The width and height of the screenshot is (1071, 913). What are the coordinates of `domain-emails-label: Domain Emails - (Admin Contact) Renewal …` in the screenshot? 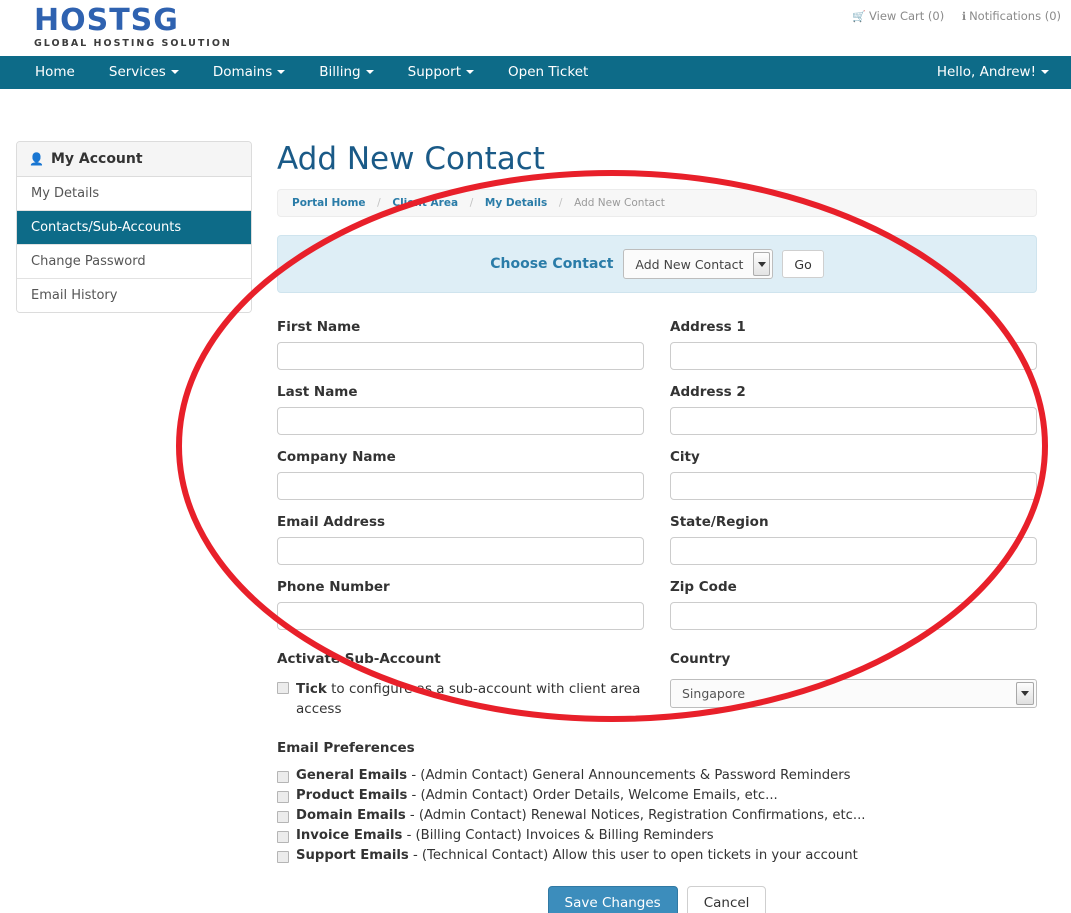 It's located at (581, 816).